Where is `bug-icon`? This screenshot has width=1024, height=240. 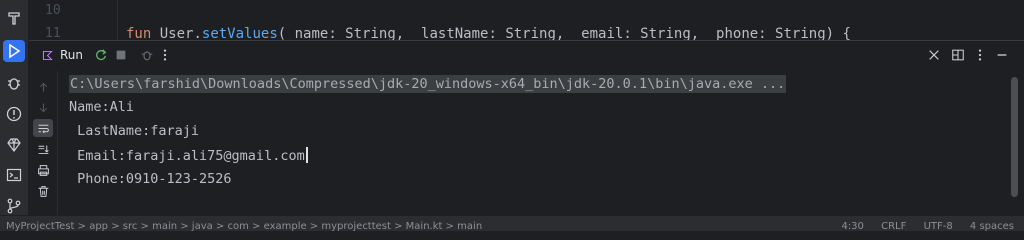 bug-icon is located at coordinates (147, 55).